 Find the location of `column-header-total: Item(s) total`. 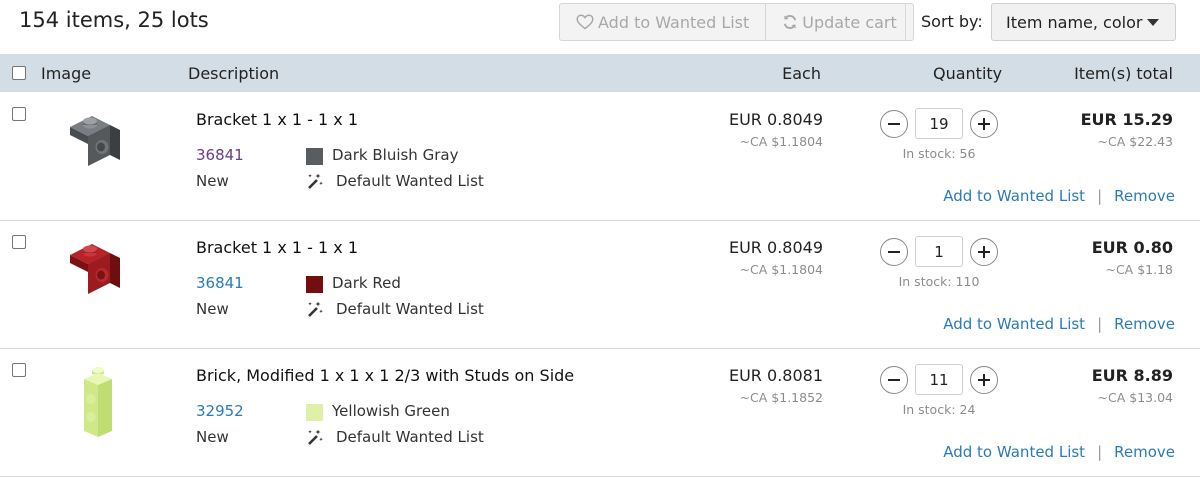

column-header-total: Item(s) total is located at coordinates (1123, 73).